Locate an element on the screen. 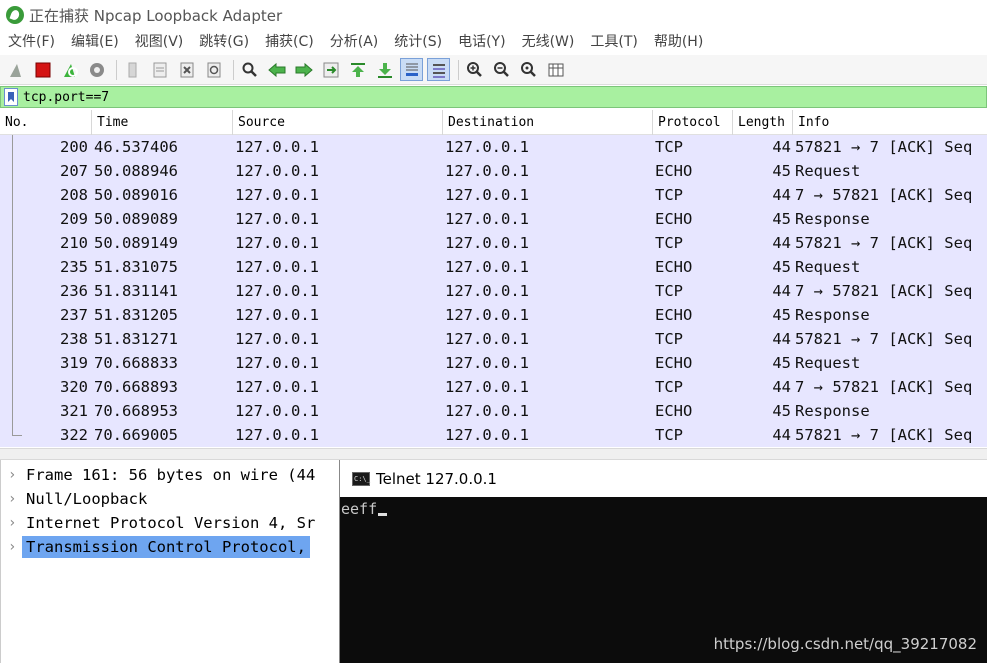  close-file-icon is located at coordinates (186, 69).